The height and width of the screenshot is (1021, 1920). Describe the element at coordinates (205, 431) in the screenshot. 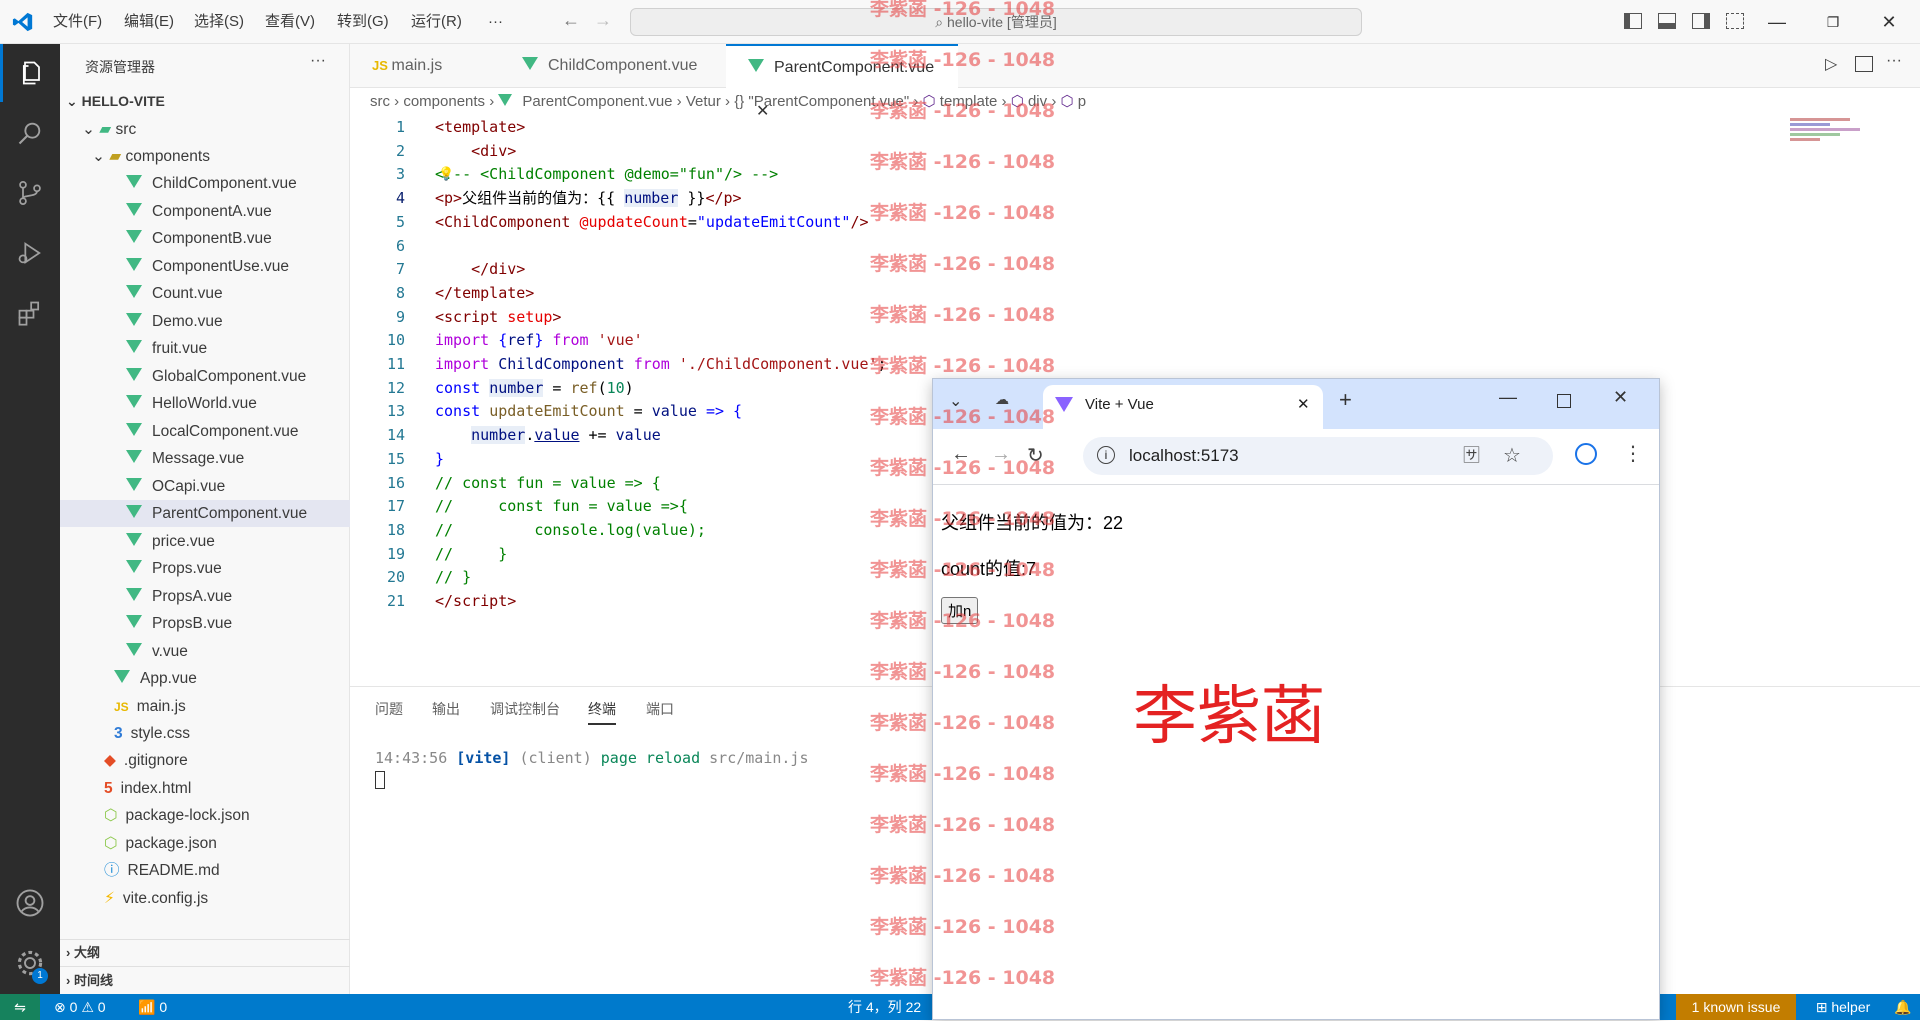

I see `file-item: LocalComponent.vue` at that location.